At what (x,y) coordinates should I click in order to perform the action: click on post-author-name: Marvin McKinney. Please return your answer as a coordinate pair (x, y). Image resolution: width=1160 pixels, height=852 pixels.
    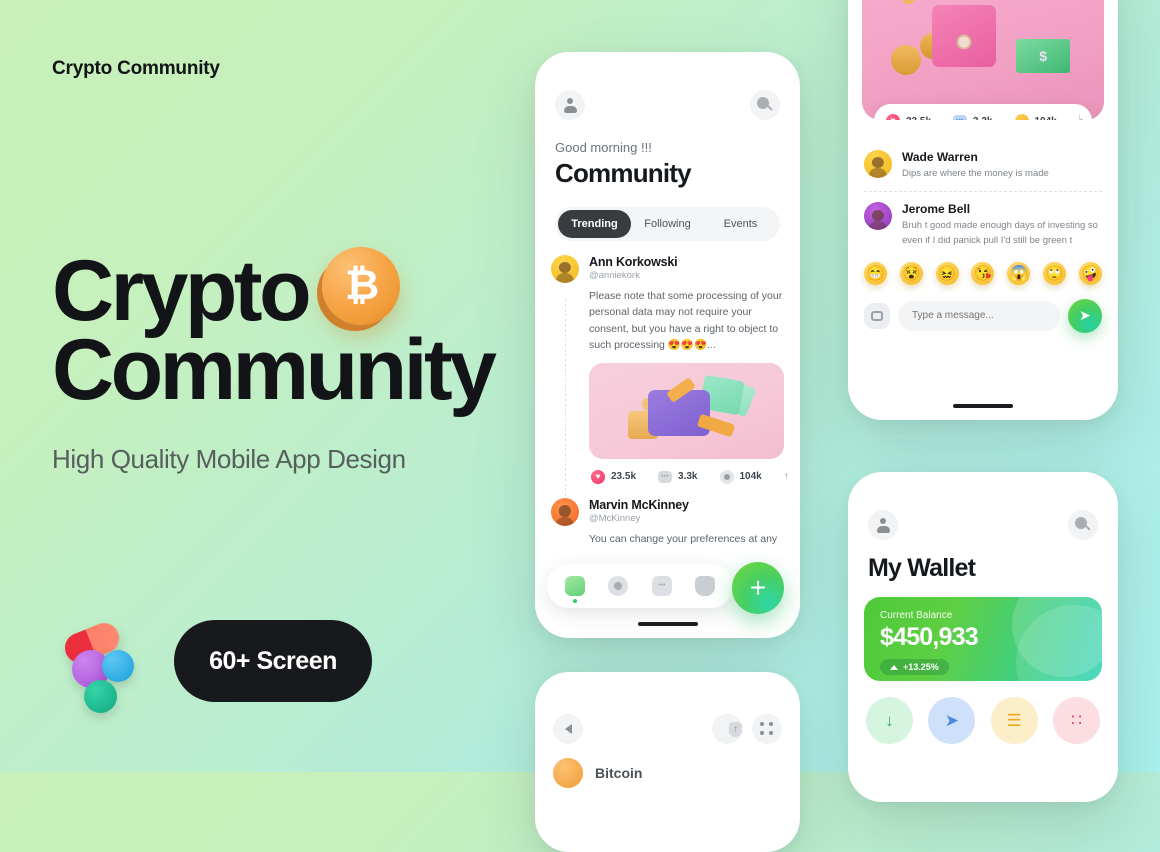
    Looking at the image, I should click on (639, 505).